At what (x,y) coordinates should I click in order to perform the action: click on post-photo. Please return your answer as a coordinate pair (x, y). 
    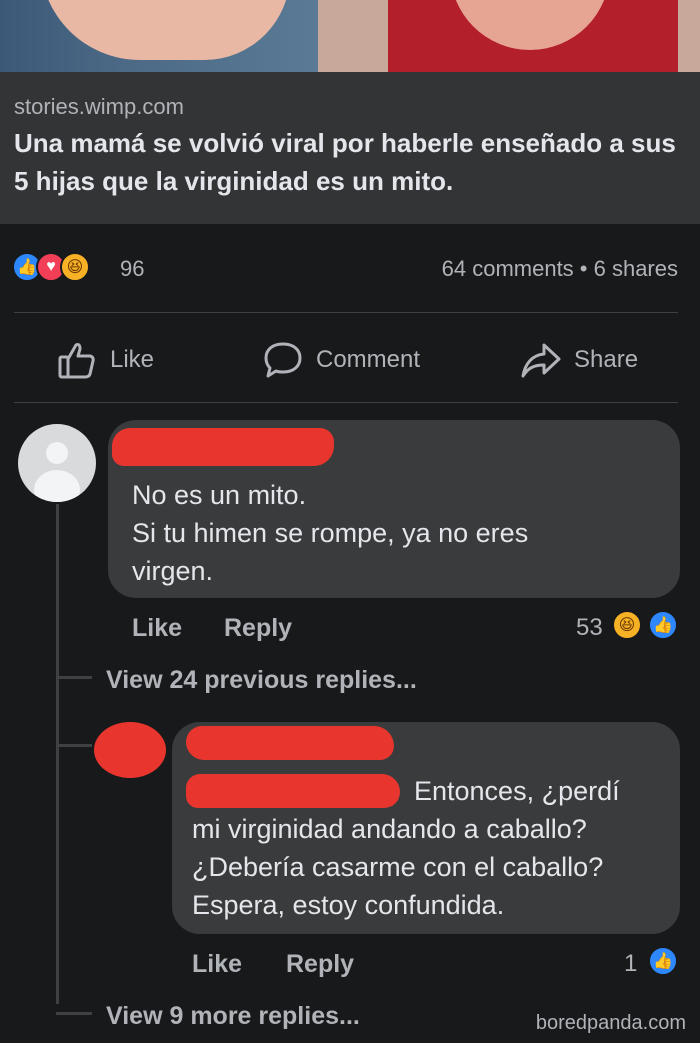
    Looking at the image, I should click on (350, 36).